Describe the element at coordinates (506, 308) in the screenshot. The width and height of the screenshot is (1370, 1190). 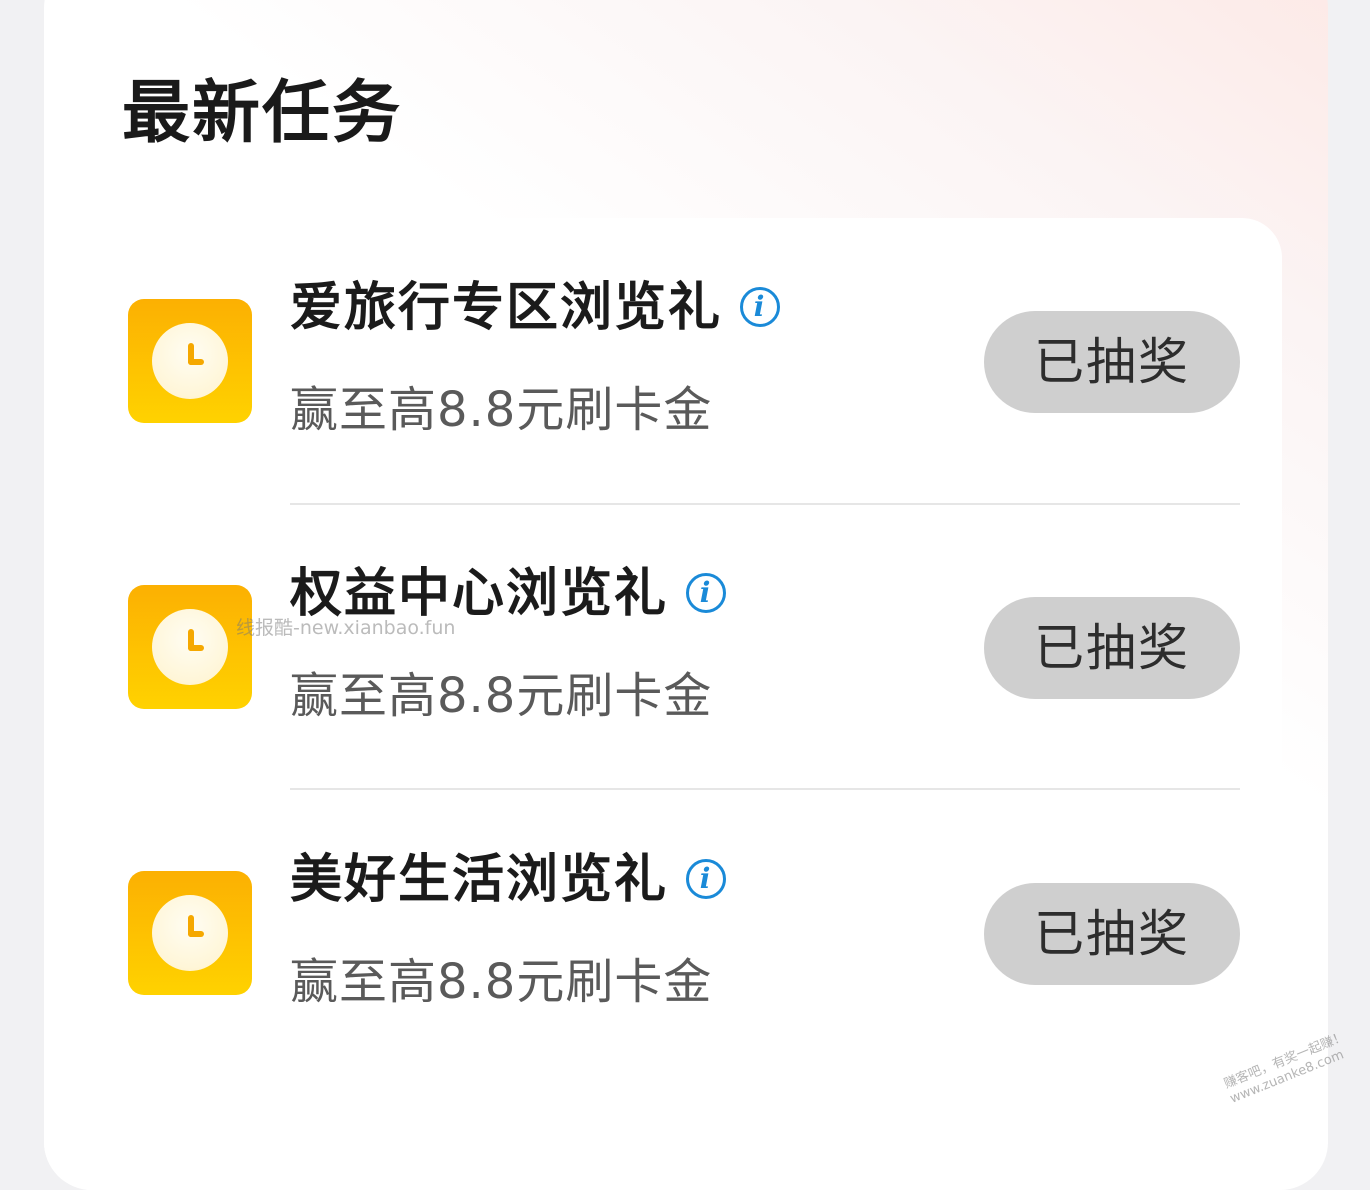
I see `task-title-text: 爱旅行专区浏览礼` at that location.